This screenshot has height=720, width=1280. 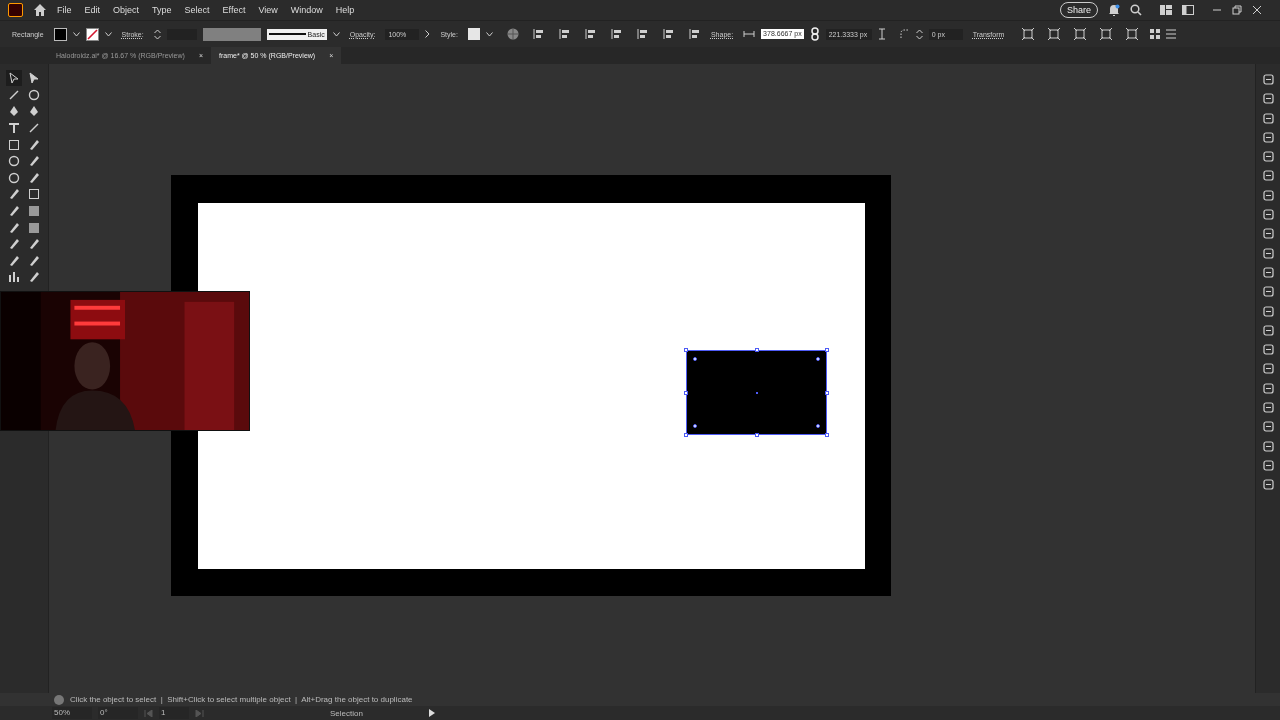 What do you see at coordinates (118, 713) in the screenshot?
I see `rotation-dropdown: 0°` at bounding box center [118, 713].